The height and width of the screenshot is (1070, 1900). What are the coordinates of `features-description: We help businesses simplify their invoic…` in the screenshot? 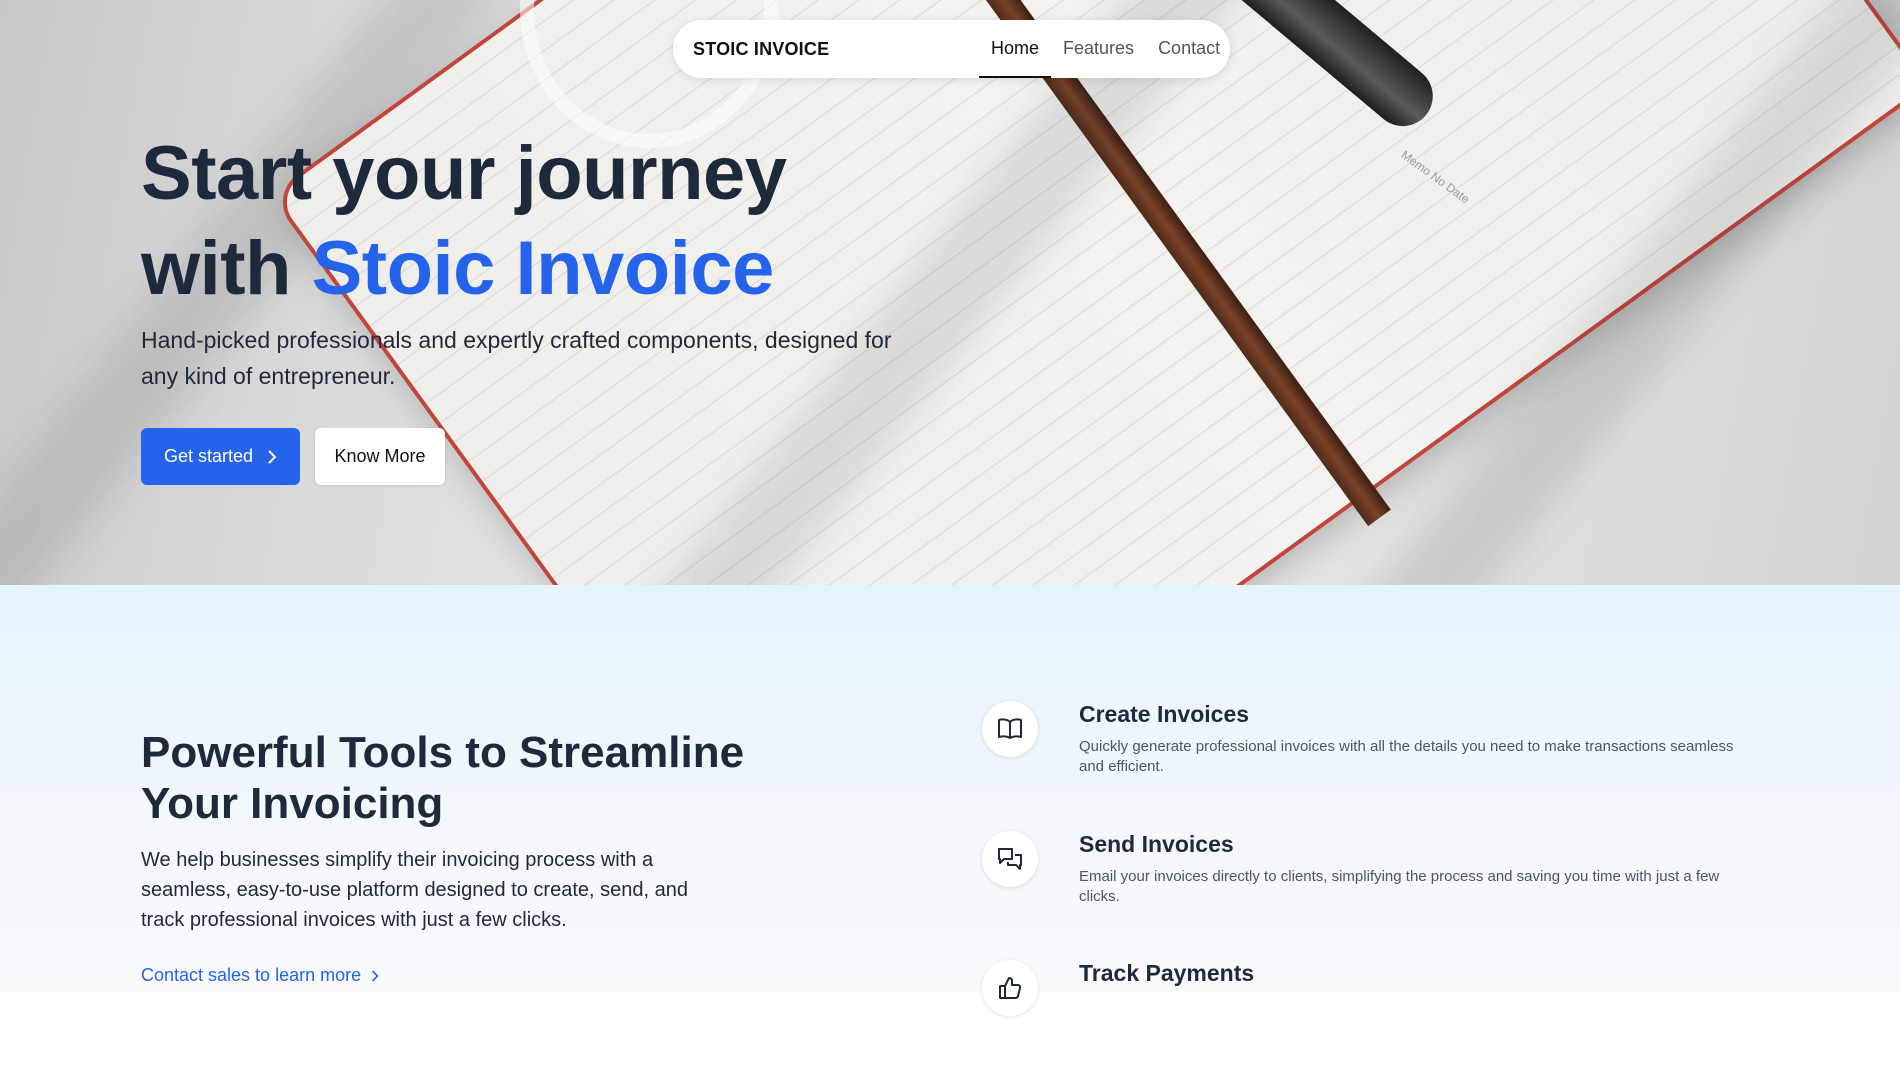 It's located at (414, 890).